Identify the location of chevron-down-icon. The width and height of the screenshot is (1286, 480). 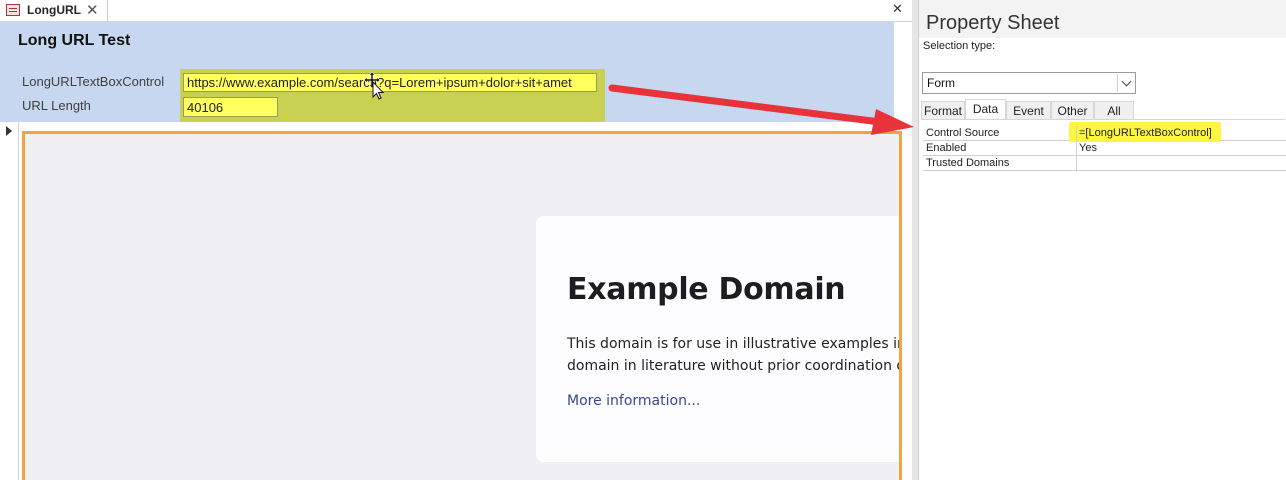
(1126, 81).